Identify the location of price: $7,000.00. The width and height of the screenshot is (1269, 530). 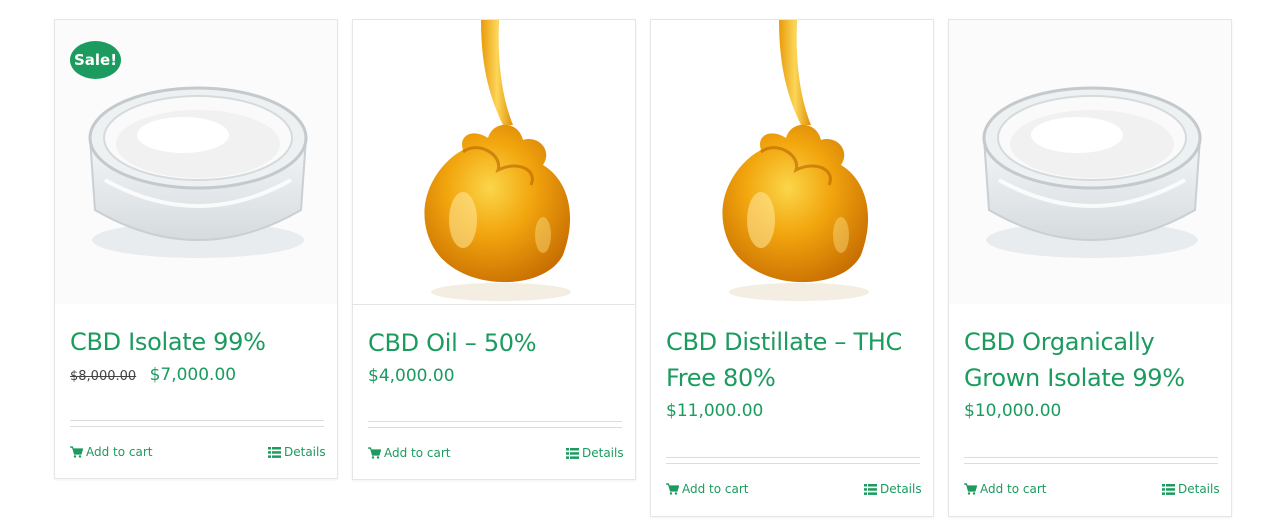
(193, 375).